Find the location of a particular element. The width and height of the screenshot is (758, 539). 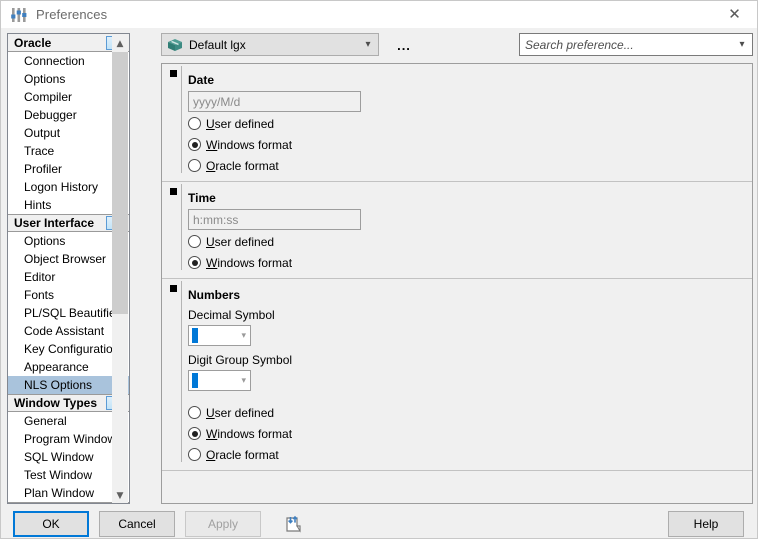

sidebar-item-program-window: Program Window is located at coordinates (68, 439).